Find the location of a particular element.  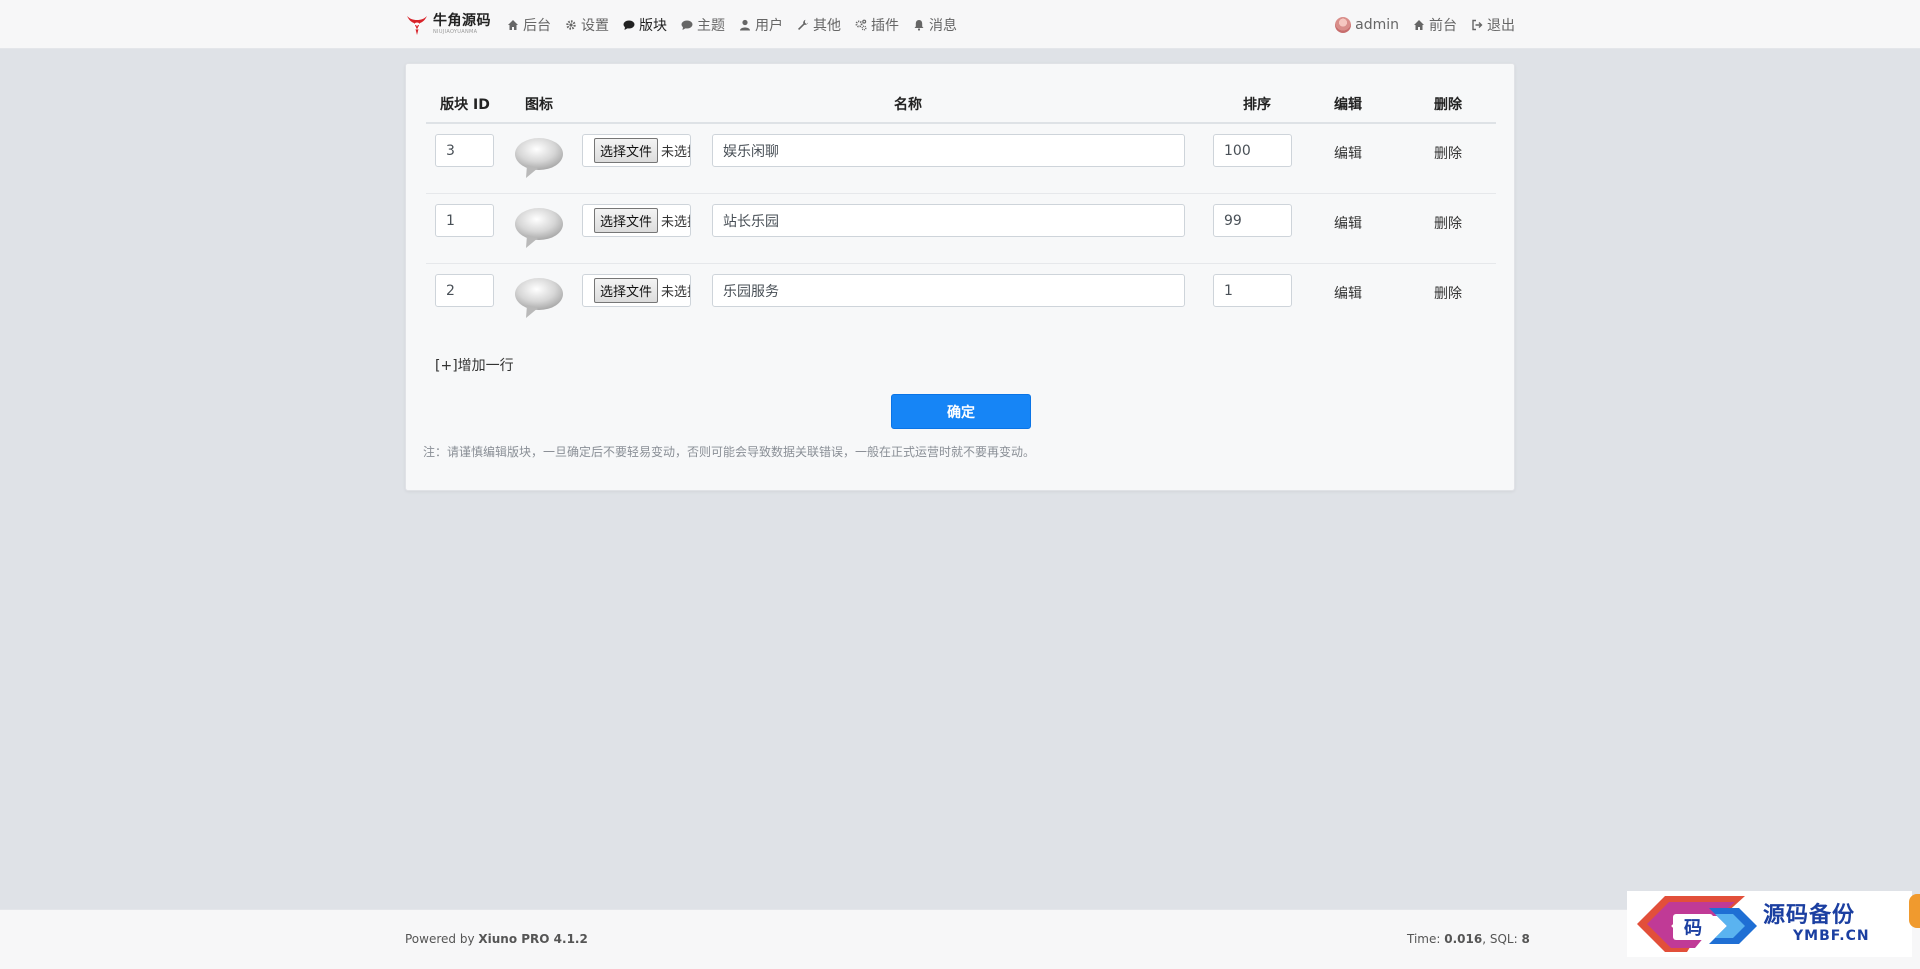

nav-item-label: 主题 is located at coordinates (711, 25).